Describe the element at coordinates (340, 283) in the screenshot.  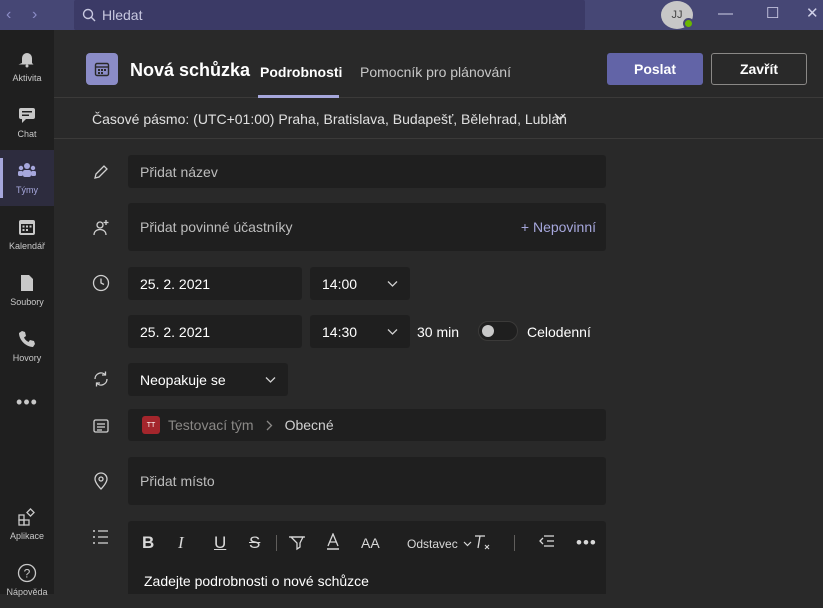
I see `start-time-value: 14:00` at that location.